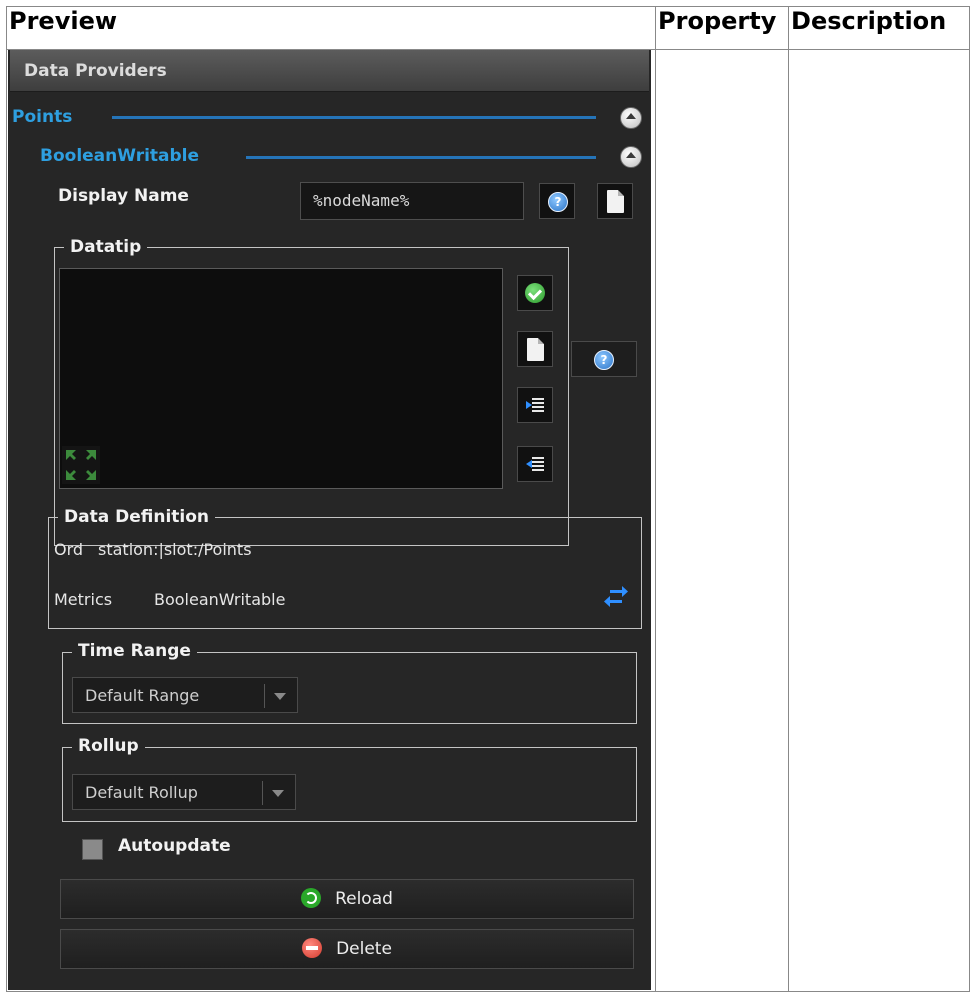 This screenshot has height=992, width=970. I want to click on section-points-divider, so click(354, 117).